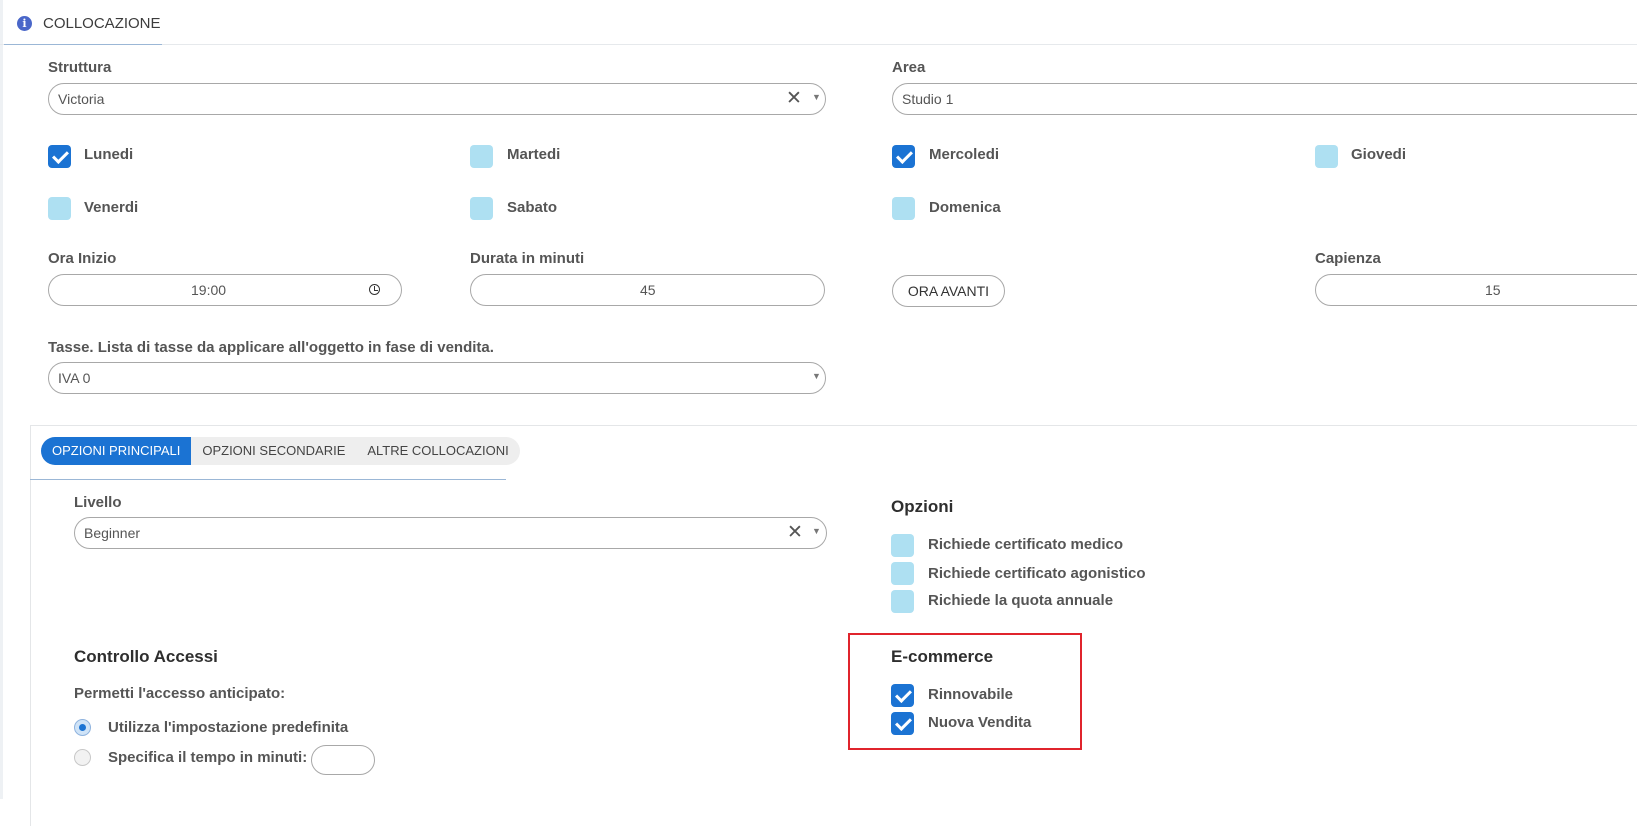  What do you see at coordinates (228, 727) in the screenshot?
I see `predefinita-label: Utilizza l'impostazione predefinita` at bounding box center [228, 727].